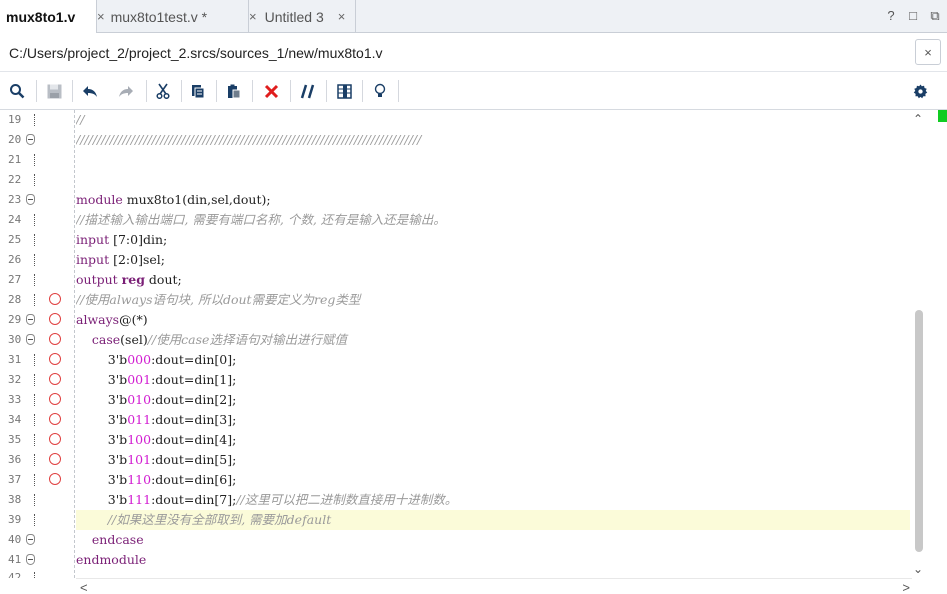 The image size is (947, 594). Describe the element at coordinates (48, 16) in the screenshot. I see `tab-mux8to1: mux8to1.v` at that location.